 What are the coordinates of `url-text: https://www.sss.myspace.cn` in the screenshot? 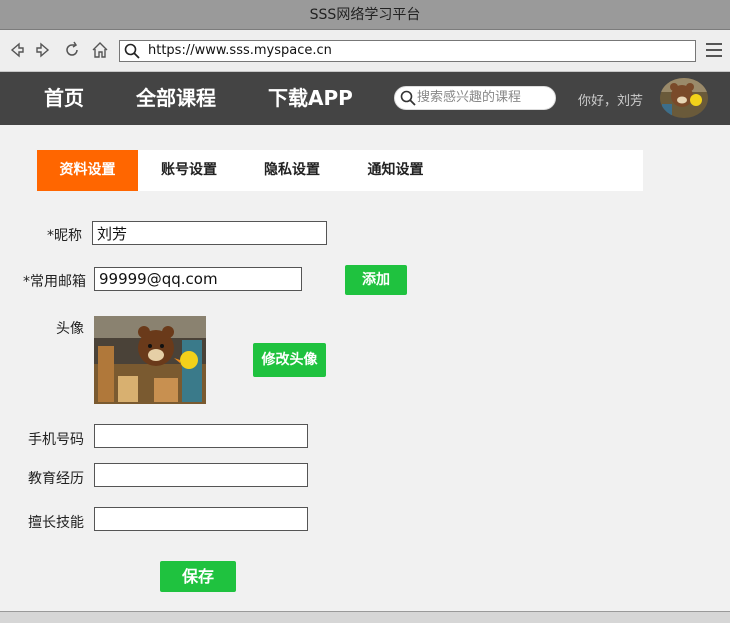 It's located at (240, 50).